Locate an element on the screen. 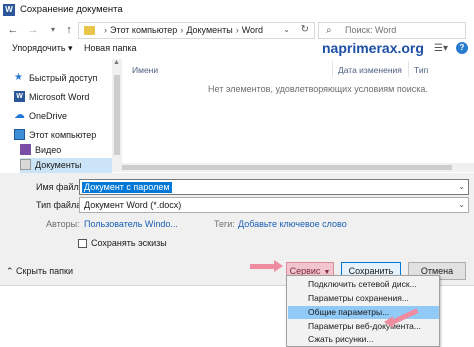  video-folder-icon is located at coordinates (25, 149).